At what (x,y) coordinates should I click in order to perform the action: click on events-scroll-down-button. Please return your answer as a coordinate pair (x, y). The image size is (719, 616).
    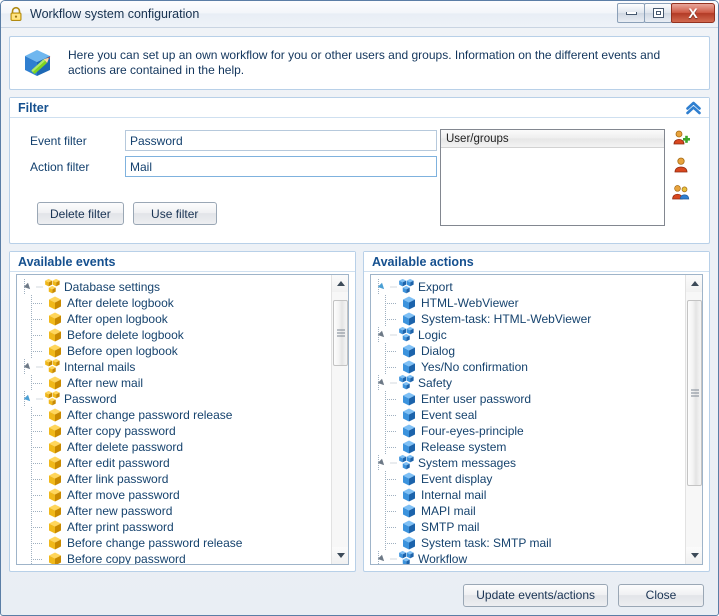
    Looking at the image, I should click on (340, 555).